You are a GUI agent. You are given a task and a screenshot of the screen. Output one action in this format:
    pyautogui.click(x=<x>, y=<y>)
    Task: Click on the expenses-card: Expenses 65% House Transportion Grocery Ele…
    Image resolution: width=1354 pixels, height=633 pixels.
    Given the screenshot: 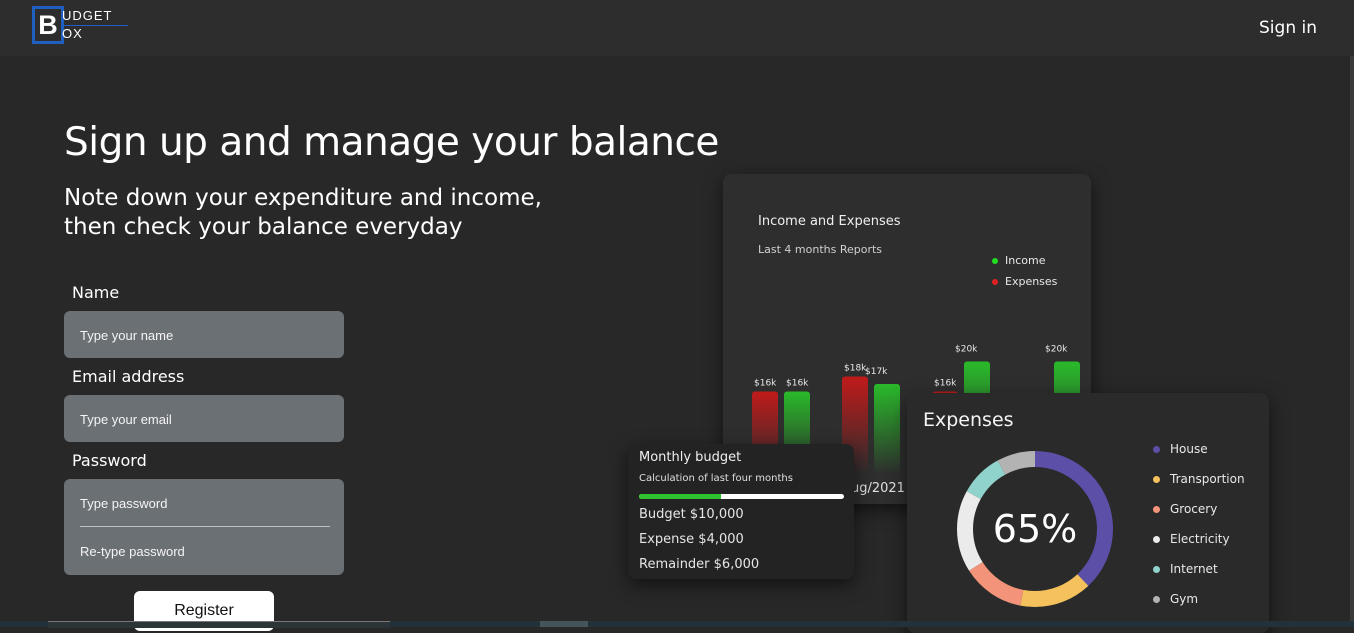 What is the action you would take?
    pyautogui.click(x=1088, y=513)
    